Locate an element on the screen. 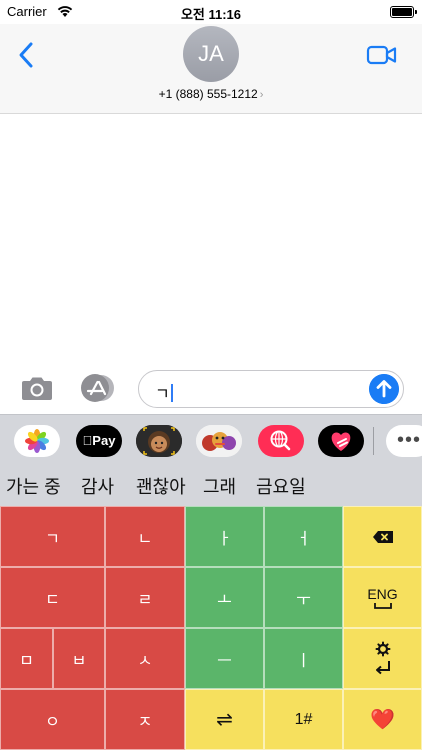 Image resolution: width=422 pixels, height=750 pixels. emoji-heart-key: ❤️ is located at coordinates (382, 719).